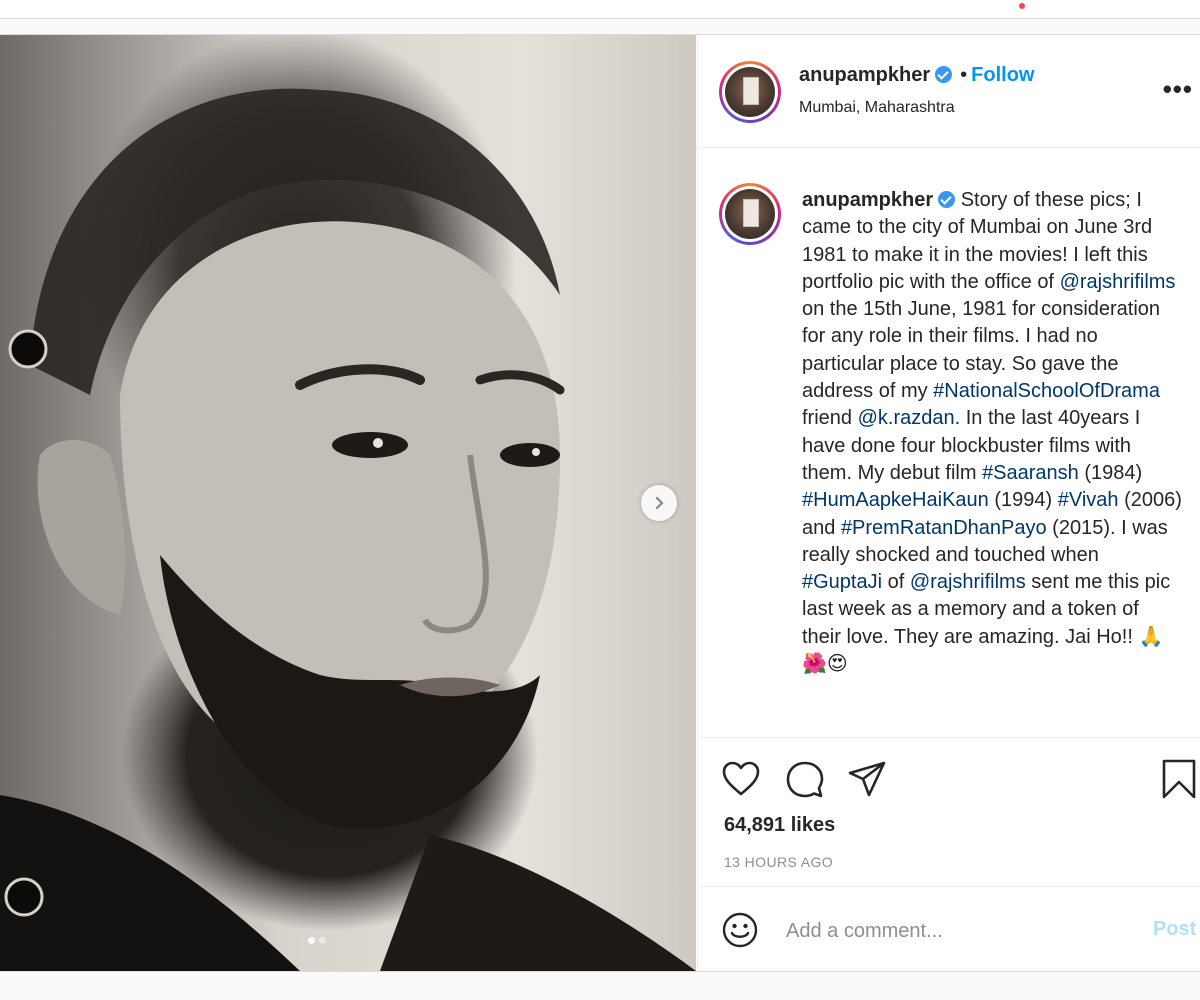 The height and width of the screenshot is (1000, 1200). I want to click on comment-icon, so click(805, 779).